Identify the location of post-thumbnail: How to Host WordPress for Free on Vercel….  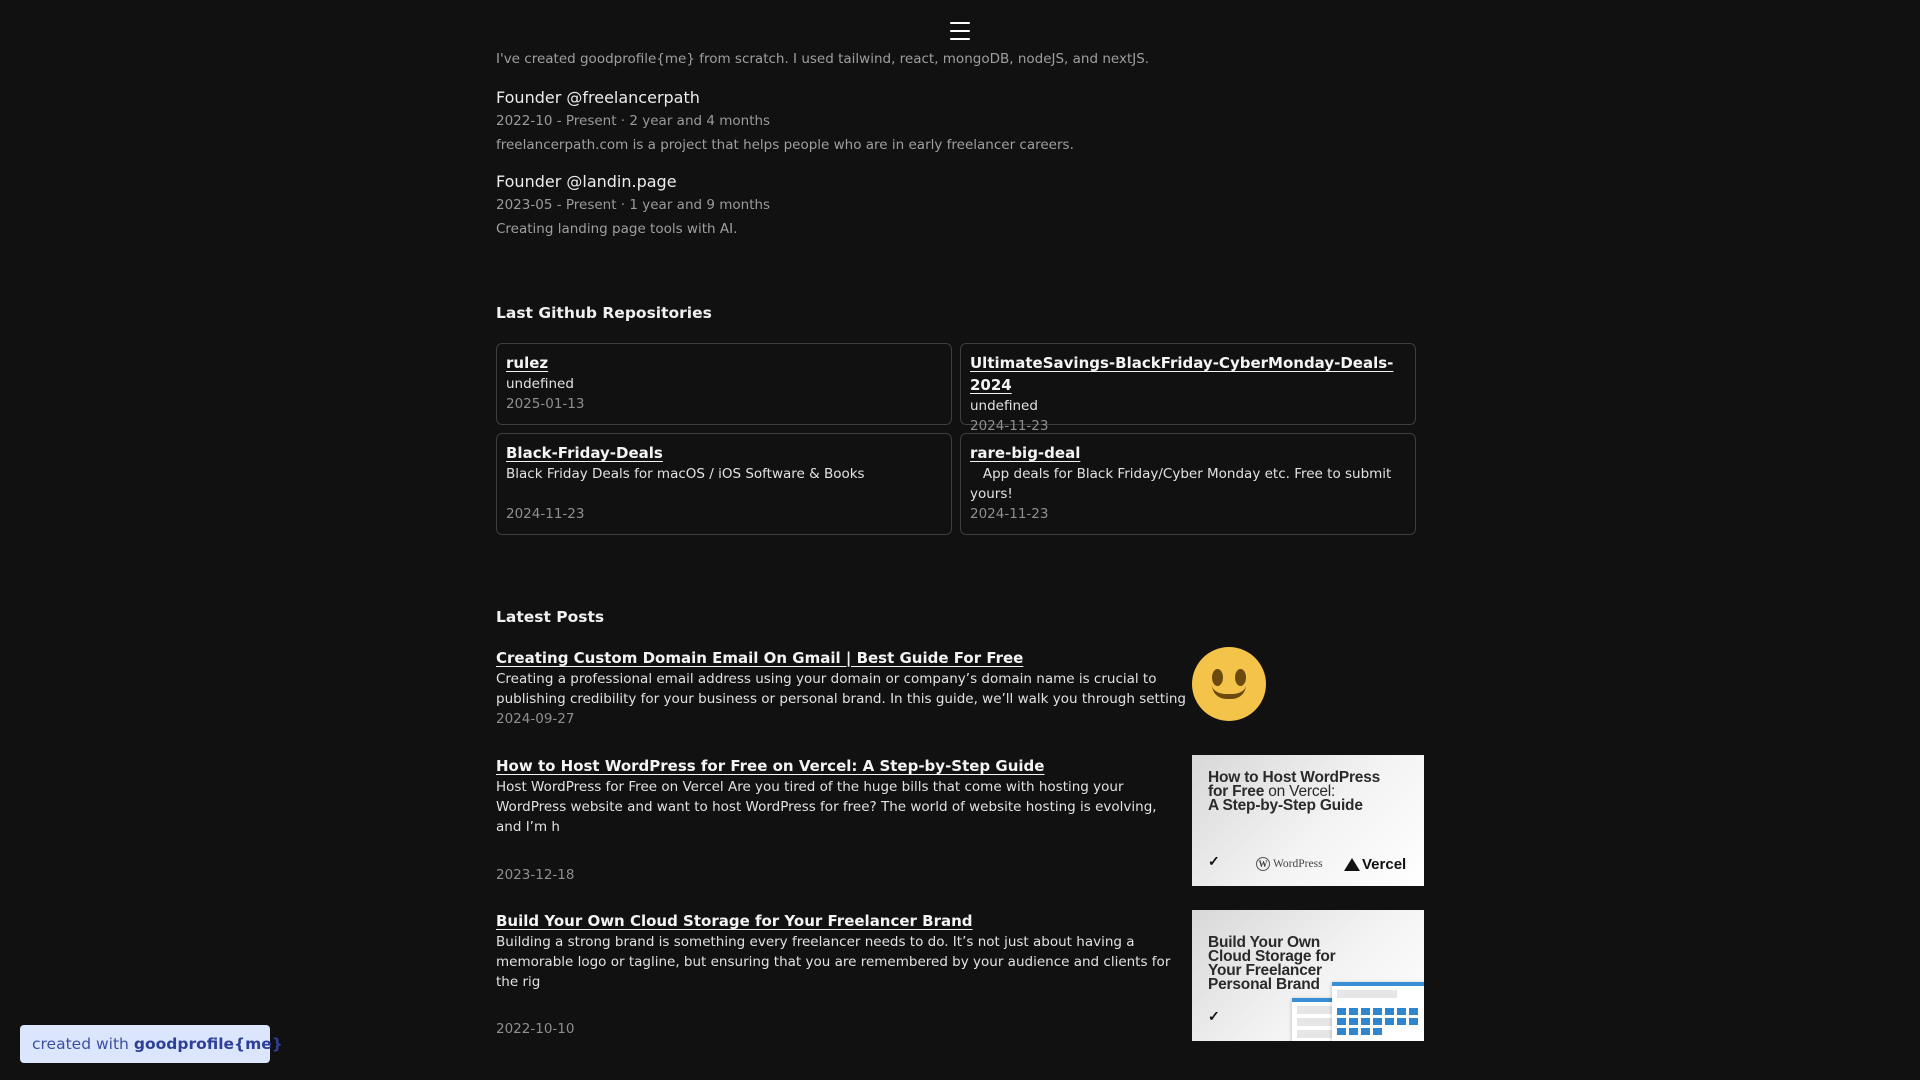
(1308, 820).